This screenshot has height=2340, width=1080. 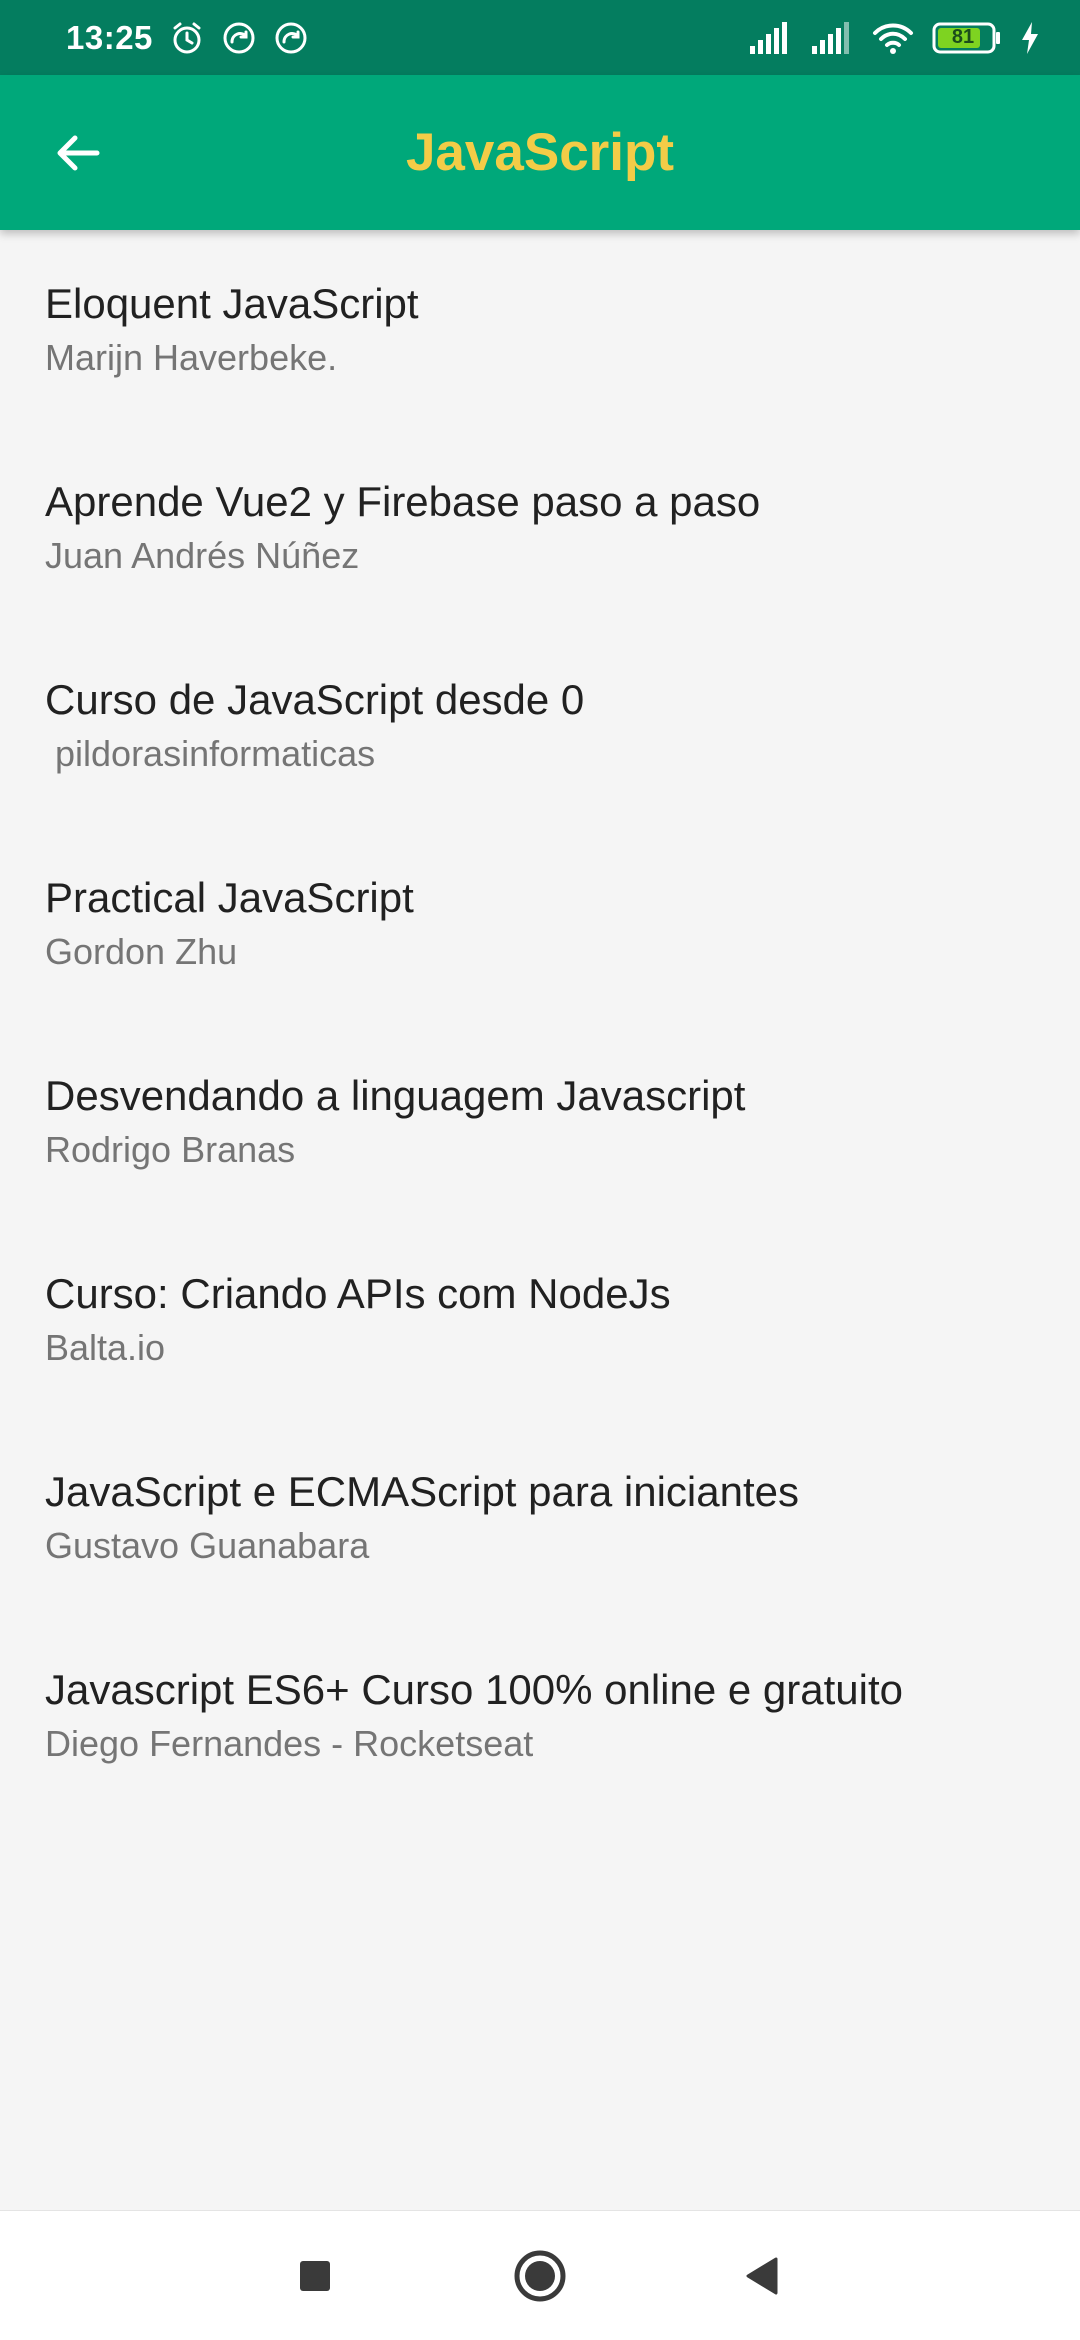 I want to click on charging-icon, so click(x=1030, y=37).